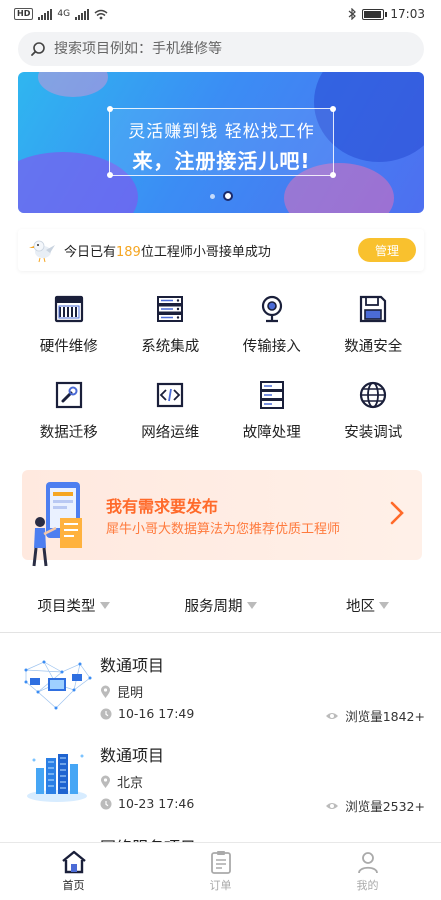  What do you see at coordinates (222, 518) in the screenshot?
I see `publish-demand-card: 我有需求要发布 犀牛小哥大数据算法为您推荐优质工程师` at bounding box center [222, 518].